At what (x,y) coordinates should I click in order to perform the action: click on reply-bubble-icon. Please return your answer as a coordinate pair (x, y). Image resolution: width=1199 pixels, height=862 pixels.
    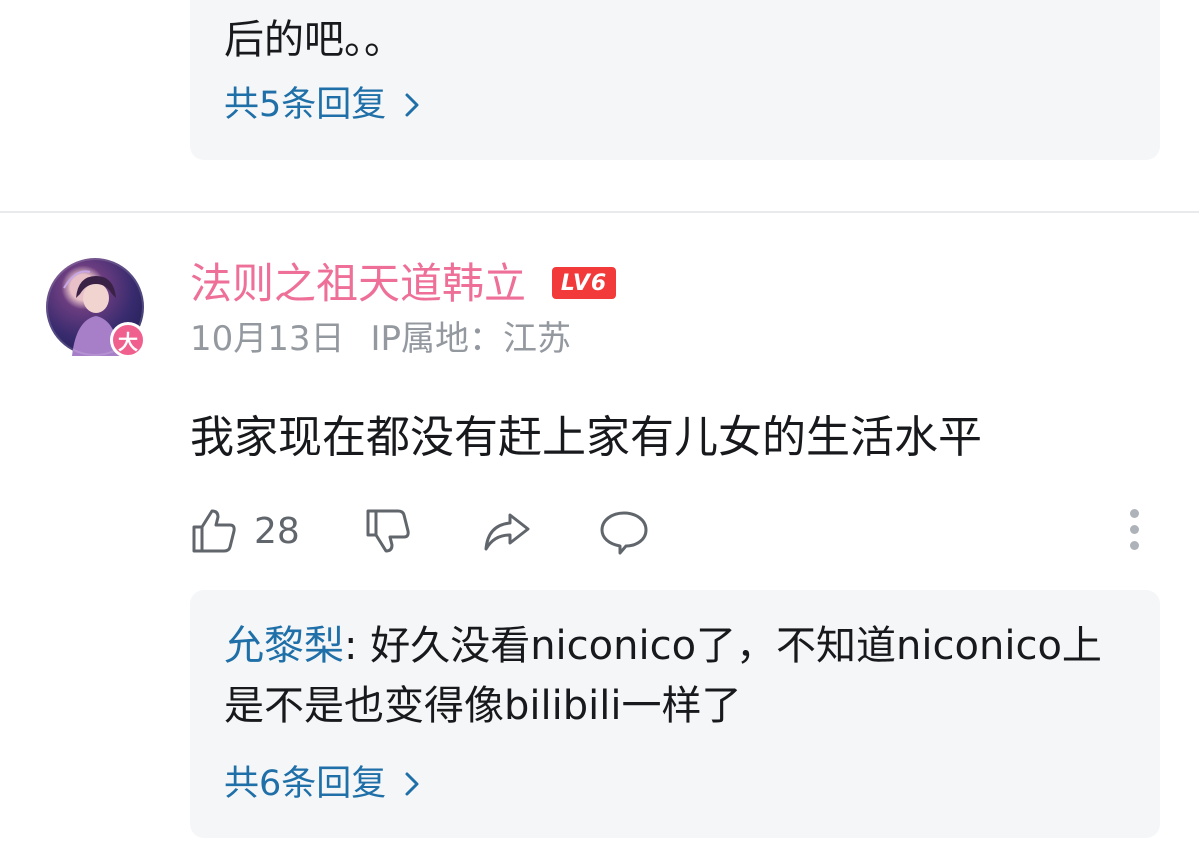
    Looking at the image, I should click on (624, 533).